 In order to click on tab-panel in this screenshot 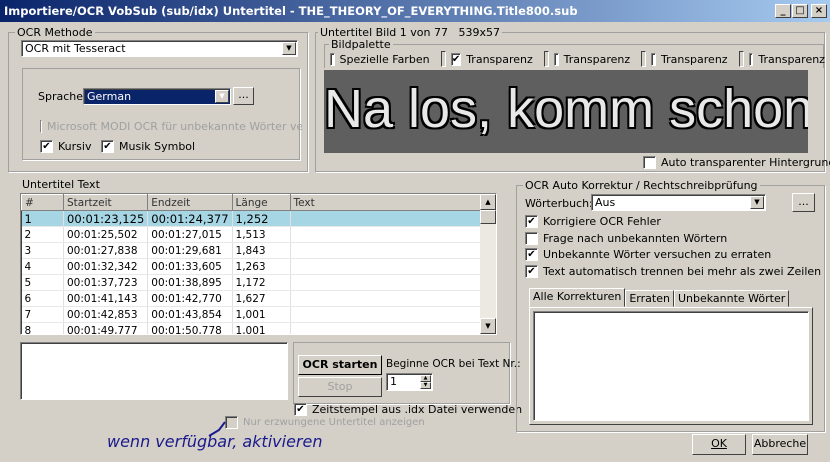, I will do `click(671, 366)`.